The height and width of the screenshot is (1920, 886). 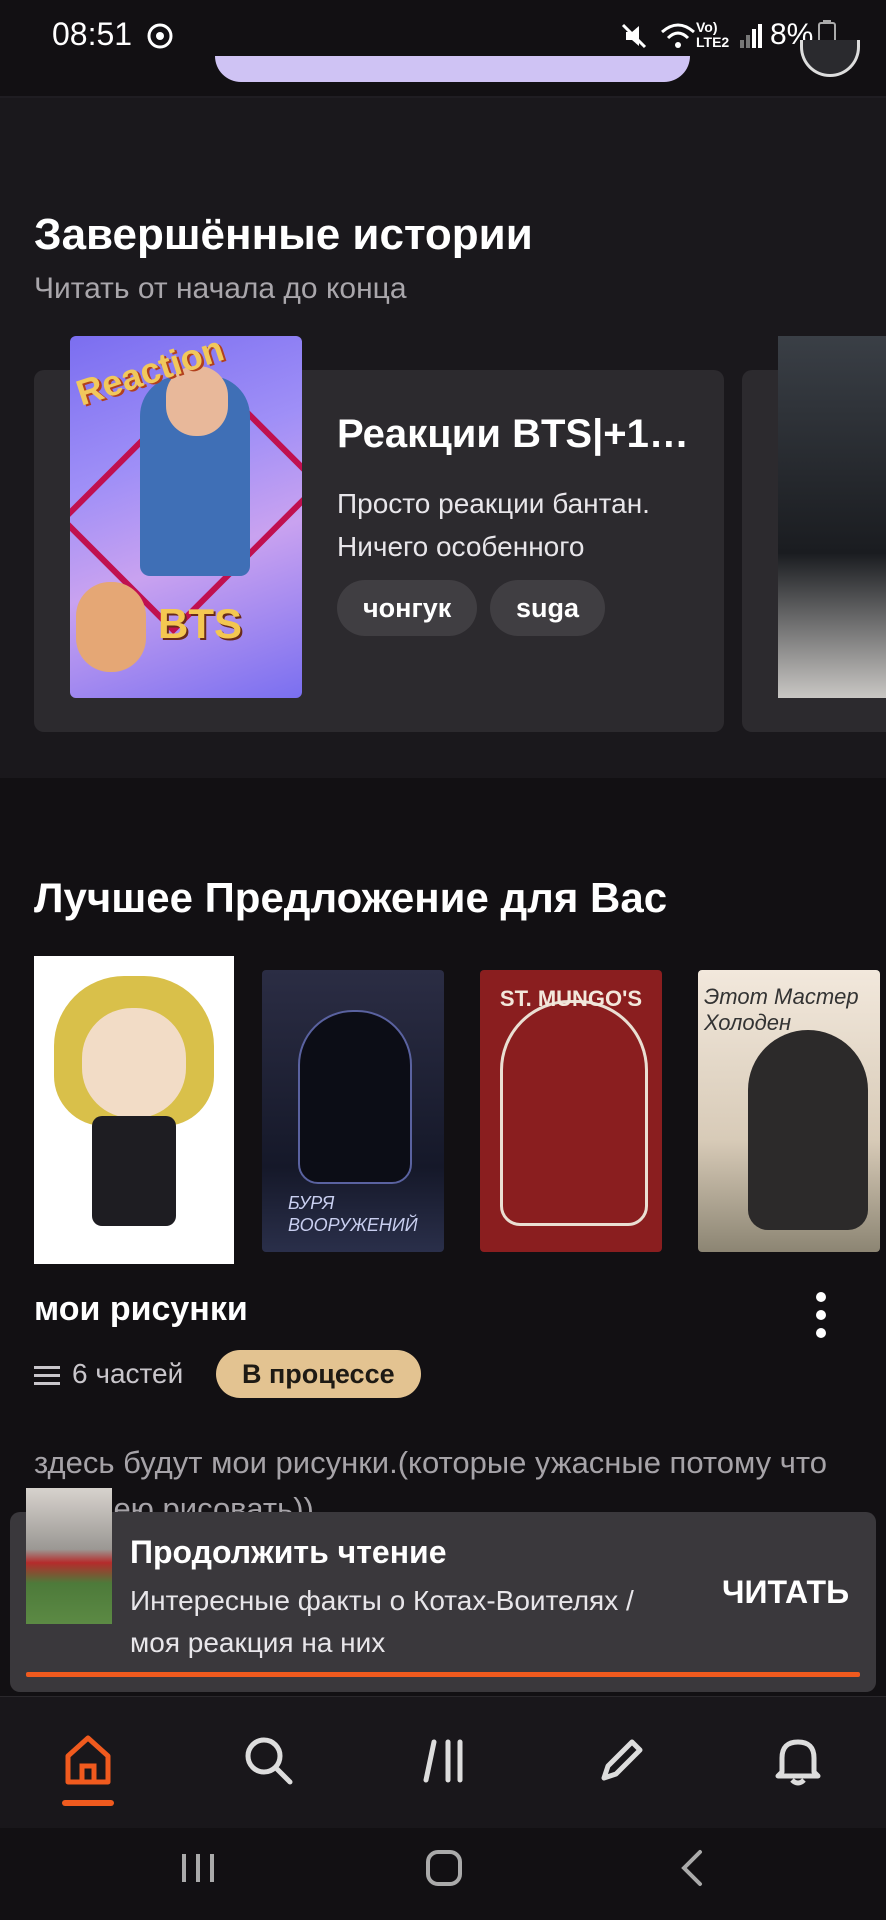 What do you see at coordinates (407, 608) in the screenshot?
I see `tag-chip: чонгук` at bounding box center [407, 608].